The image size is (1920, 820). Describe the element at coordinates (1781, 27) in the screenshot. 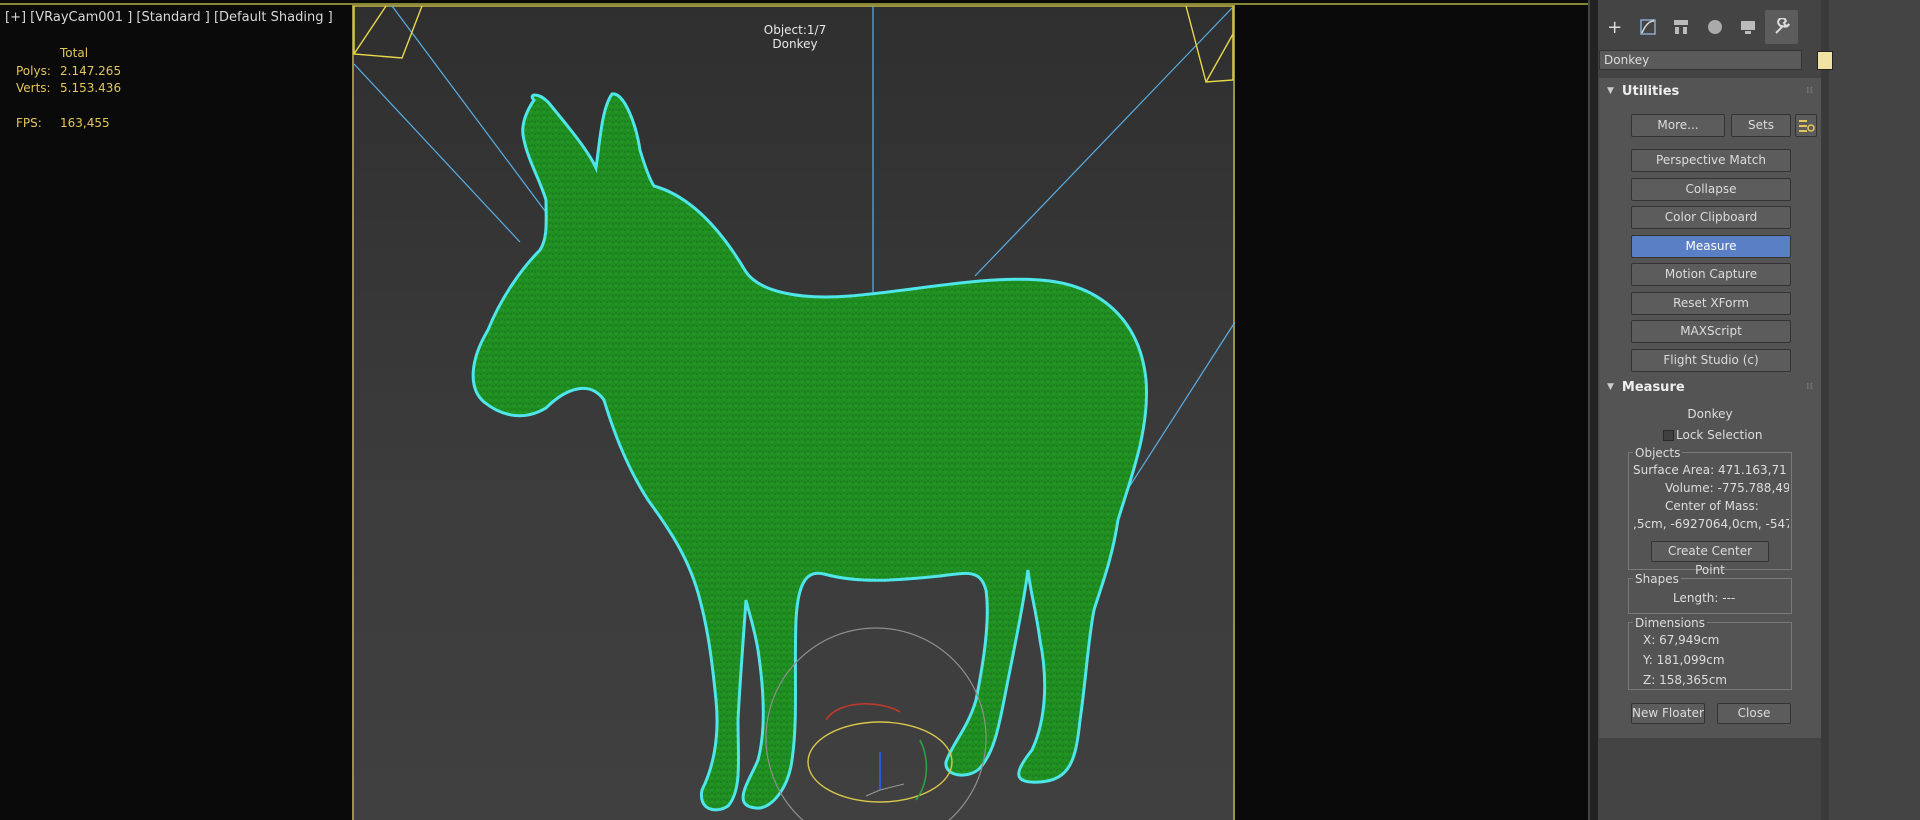

I see `wrench-icon` at that location.